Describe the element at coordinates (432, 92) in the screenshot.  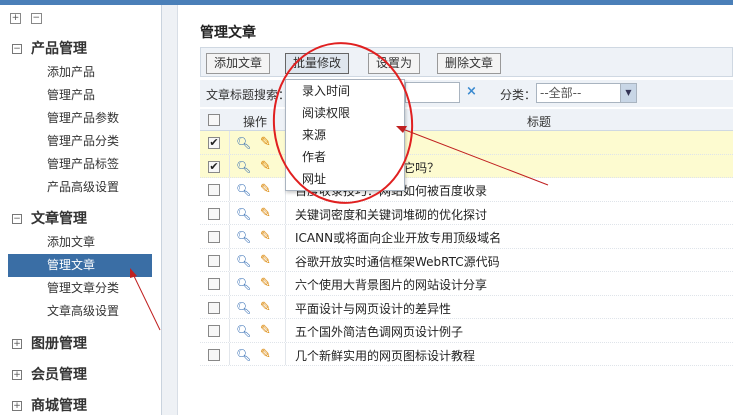
I see `search-input` at that location.